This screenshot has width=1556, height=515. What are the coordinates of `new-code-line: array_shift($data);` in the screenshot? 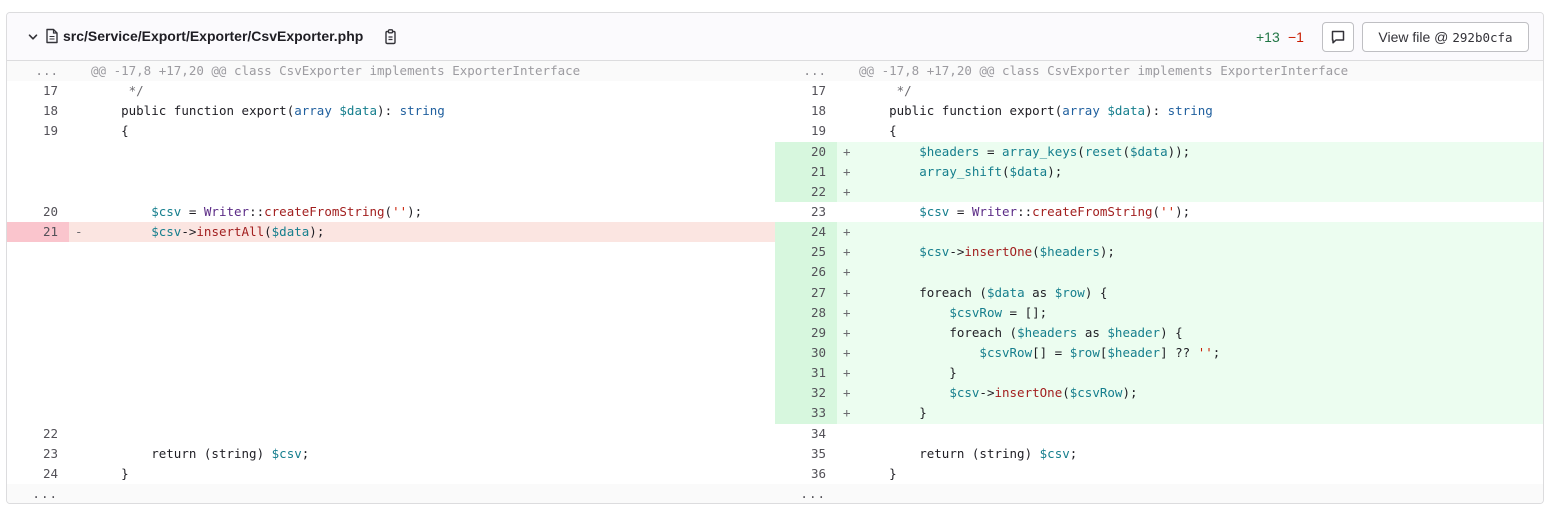 It's located at (1201, 171).